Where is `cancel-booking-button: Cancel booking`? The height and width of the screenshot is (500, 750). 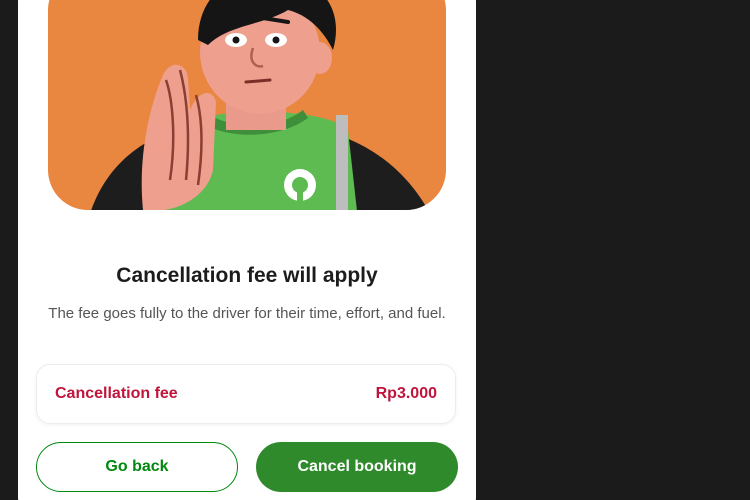
cancel-booking-button: Cancel booking is located at coordinates (357, 467).